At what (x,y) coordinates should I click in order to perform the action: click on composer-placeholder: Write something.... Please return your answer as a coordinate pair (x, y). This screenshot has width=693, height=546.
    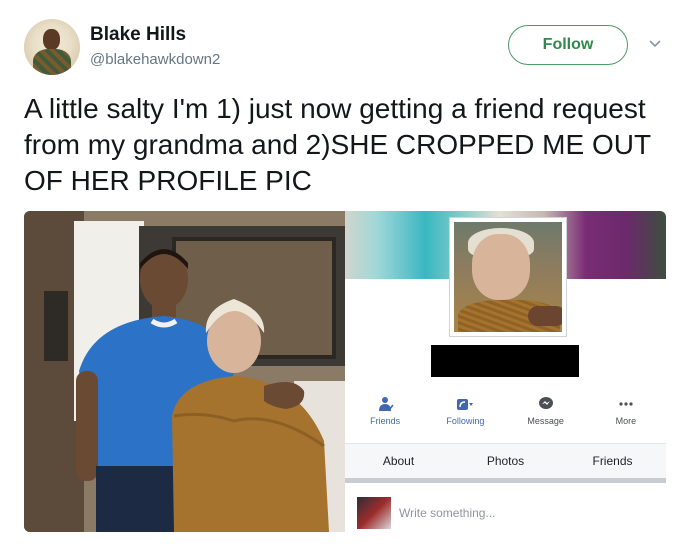
    Looking at the image, I should click on (447, 513).